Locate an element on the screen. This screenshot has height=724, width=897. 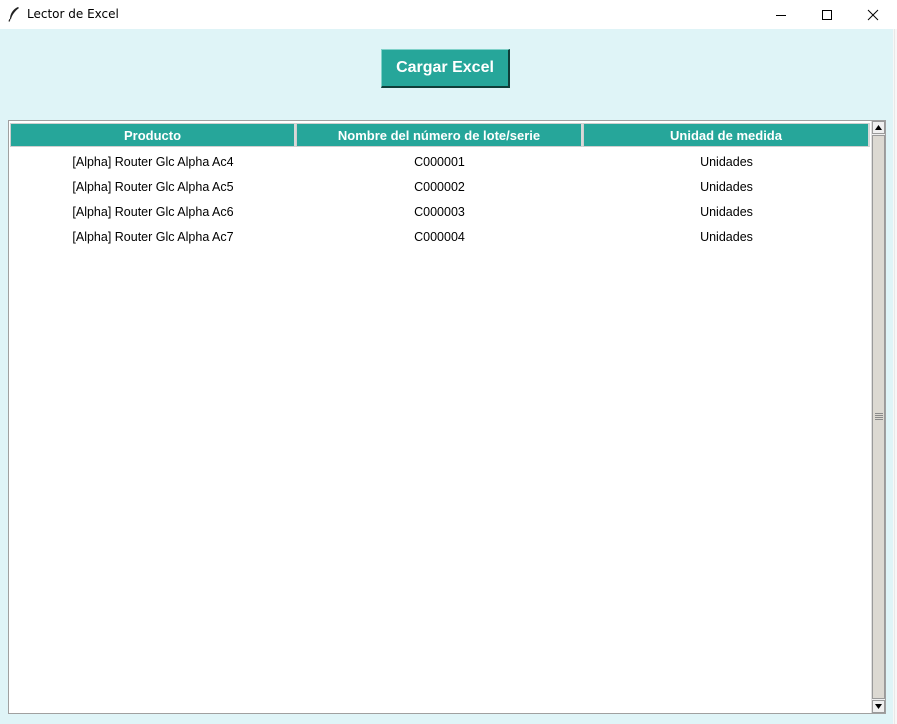
cell-lote-serie: C000004 is located at coordinates (439, 236).